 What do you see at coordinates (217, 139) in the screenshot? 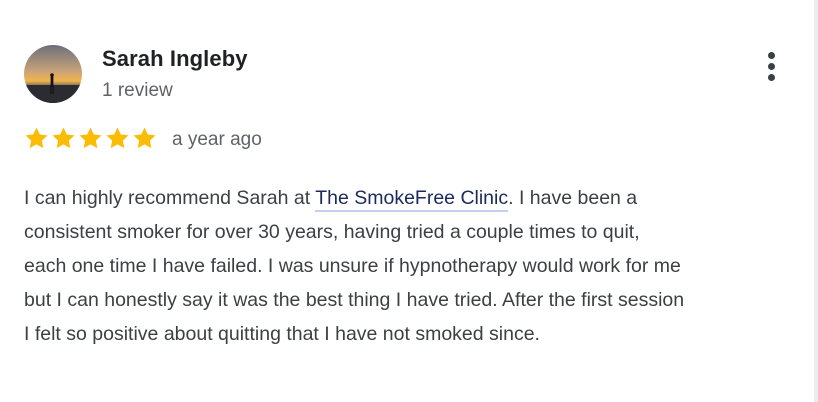
I see `review-date: a year ago` at bounding box center [217, 139].